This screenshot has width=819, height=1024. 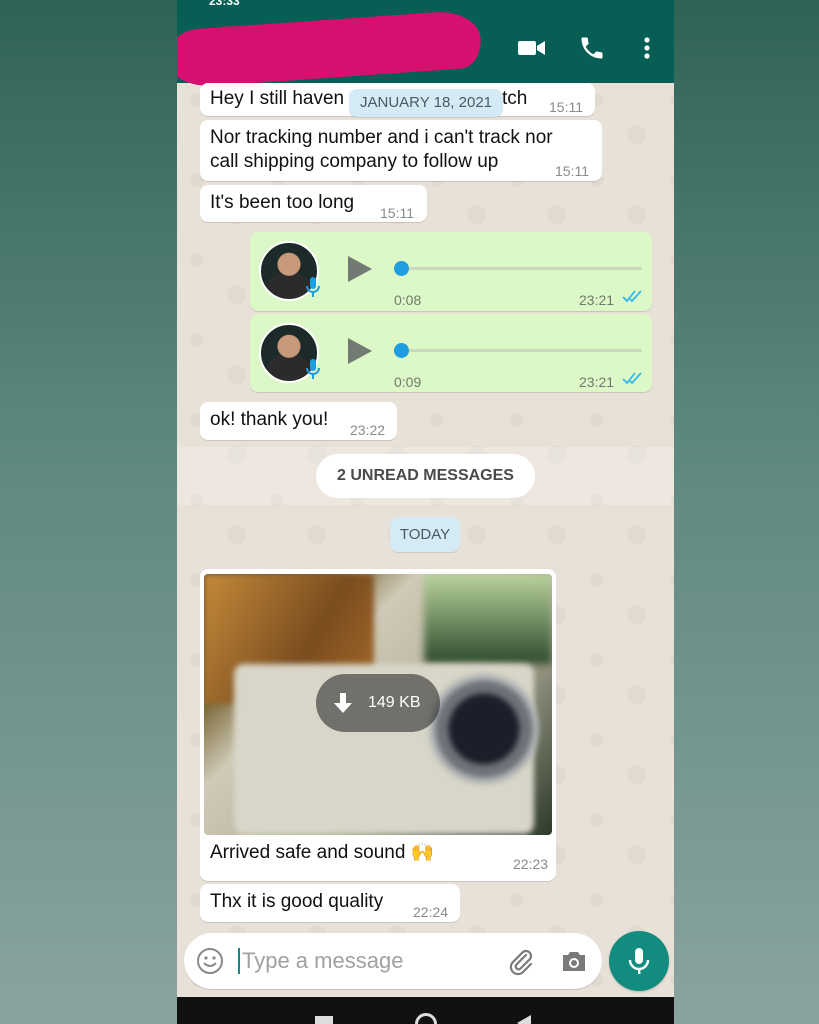 I want to click on emoji-icon, so click(x=210, y=961).